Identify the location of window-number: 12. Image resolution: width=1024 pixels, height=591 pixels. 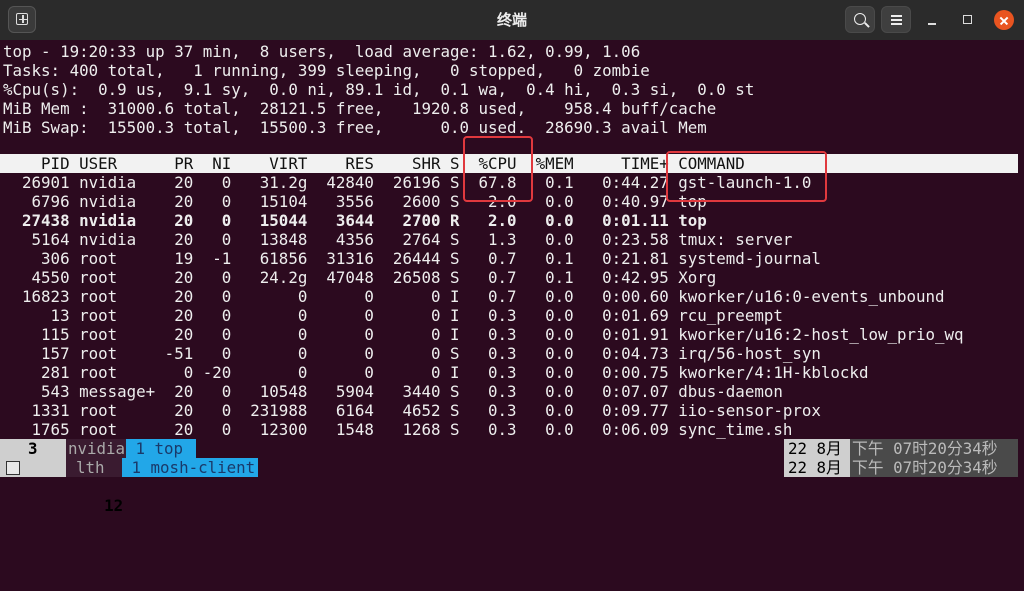
(114, 505).